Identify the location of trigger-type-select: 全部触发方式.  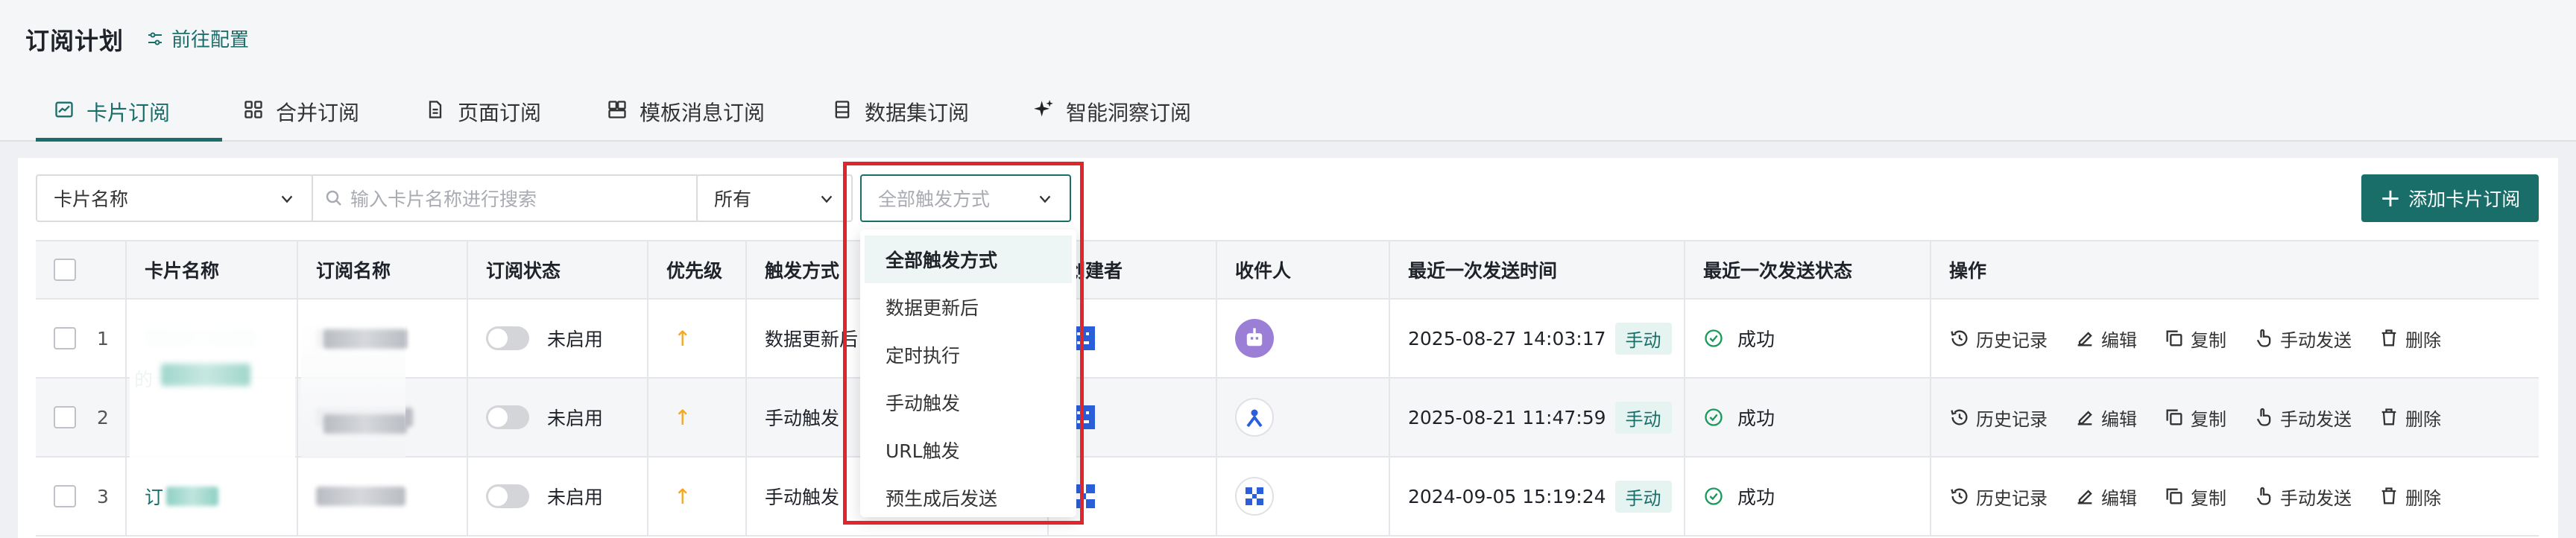
(965, 198).